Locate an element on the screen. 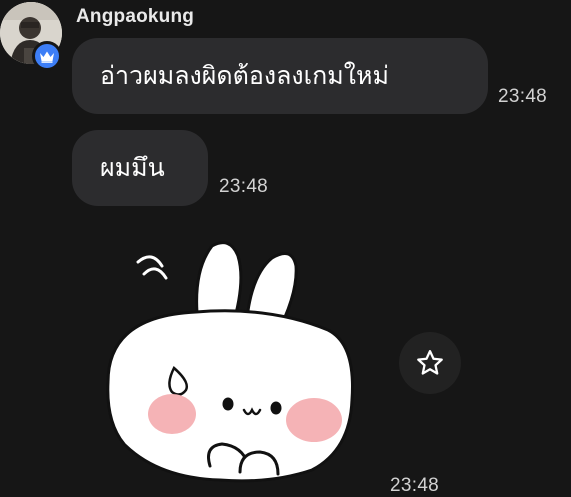 Image resolution: width=571 pixels, height=497 pixels. star-outline-icon is located at coordinates (430, 362).